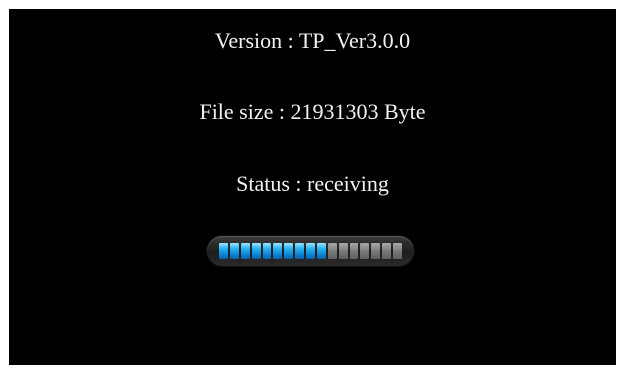 This screenshot has height=374, width=625. What do you see at coordinates (312, 40) in the screenshot?
I see `version-text: Version : TP_Ver3.0.0` at bounding box center [312, 40].